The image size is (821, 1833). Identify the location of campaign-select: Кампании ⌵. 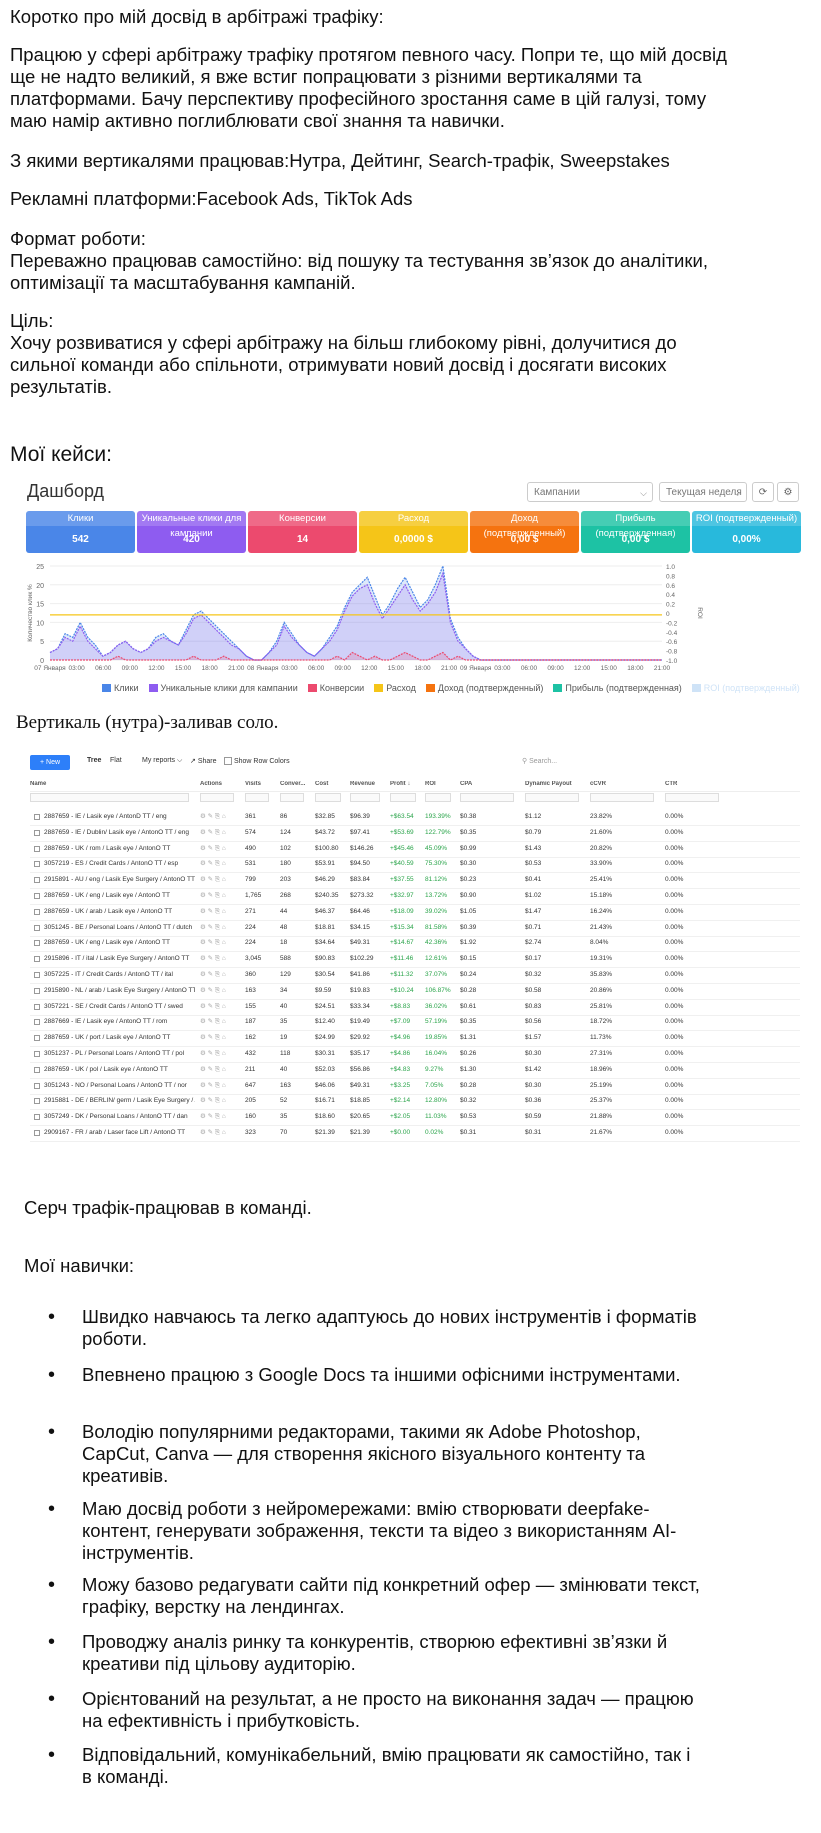
(590, 492).